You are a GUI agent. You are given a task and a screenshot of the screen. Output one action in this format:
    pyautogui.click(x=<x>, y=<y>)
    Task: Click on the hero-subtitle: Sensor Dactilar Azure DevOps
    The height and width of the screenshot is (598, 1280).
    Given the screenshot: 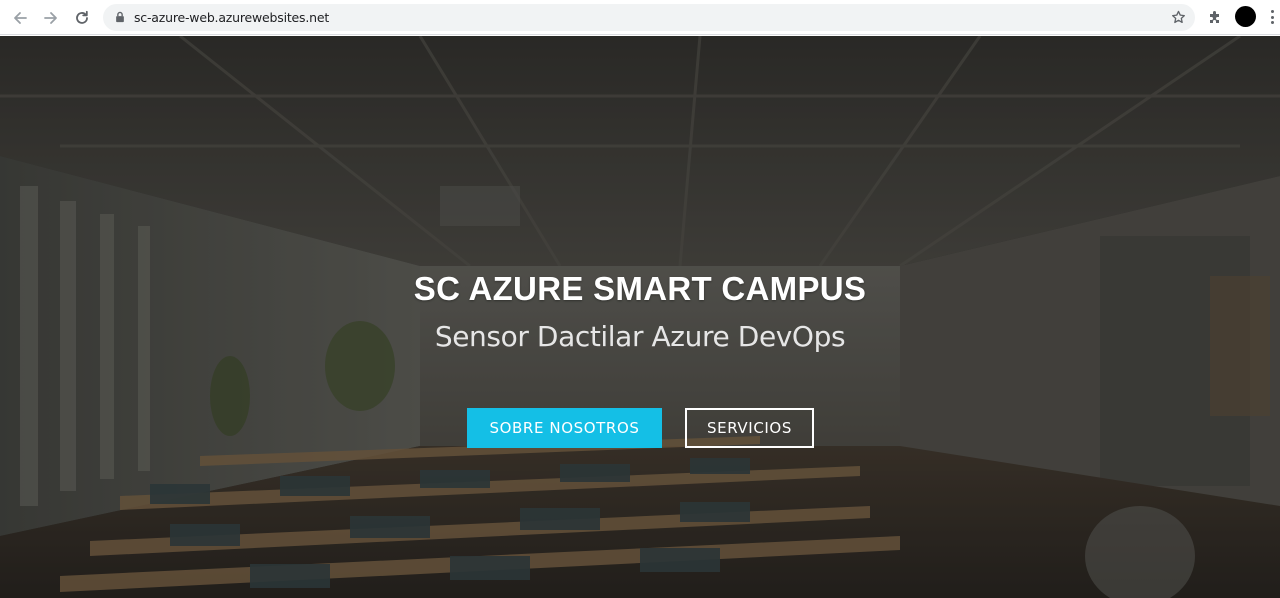 What is the action you would take?
    pyautogui.click(x=640, y=336)
    